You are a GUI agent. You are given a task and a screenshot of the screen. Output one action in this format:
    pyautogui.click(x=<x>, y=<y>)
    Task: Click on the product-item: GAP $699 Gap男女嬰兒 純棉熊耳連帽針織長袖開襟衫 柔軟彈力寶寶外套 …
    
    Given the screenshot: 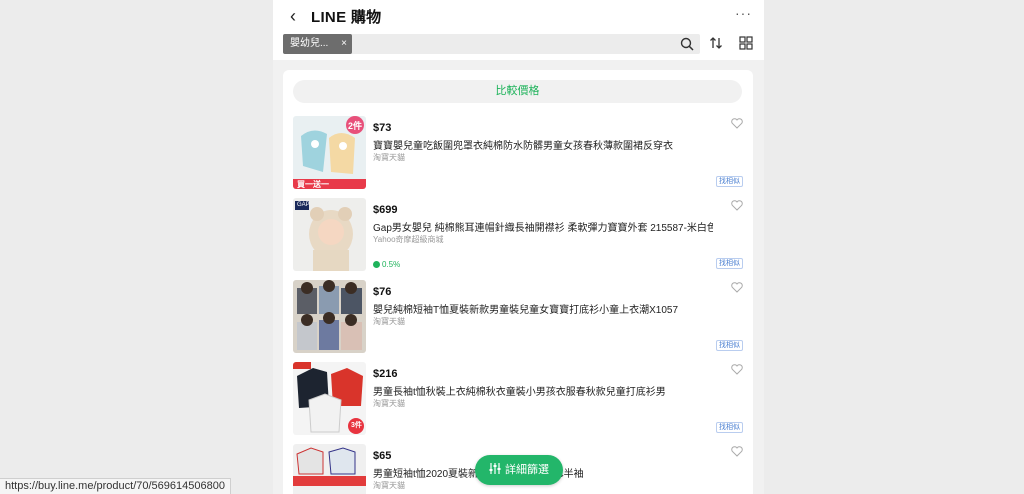 What is the action you would take?
    pyautogui.click(x=518, y=234)
    